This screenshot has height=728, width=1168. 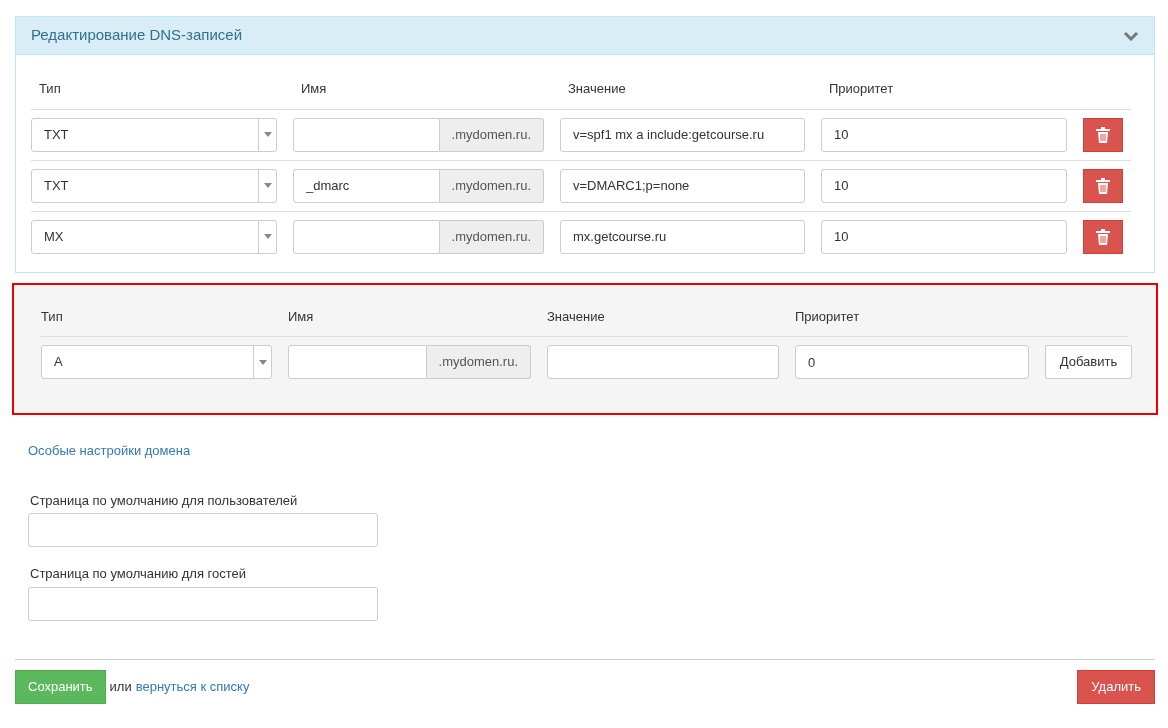 I want to click on type-select: A, so click(x=156, y=362).